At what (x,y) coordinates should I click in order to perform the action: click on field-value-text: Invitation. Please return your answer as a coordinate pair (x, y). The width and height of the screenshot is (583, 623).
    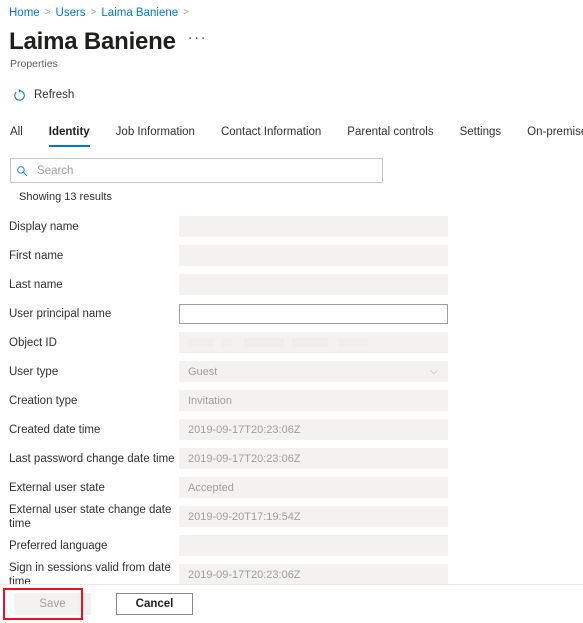
    Looking at the image, I should click on (210, 400).